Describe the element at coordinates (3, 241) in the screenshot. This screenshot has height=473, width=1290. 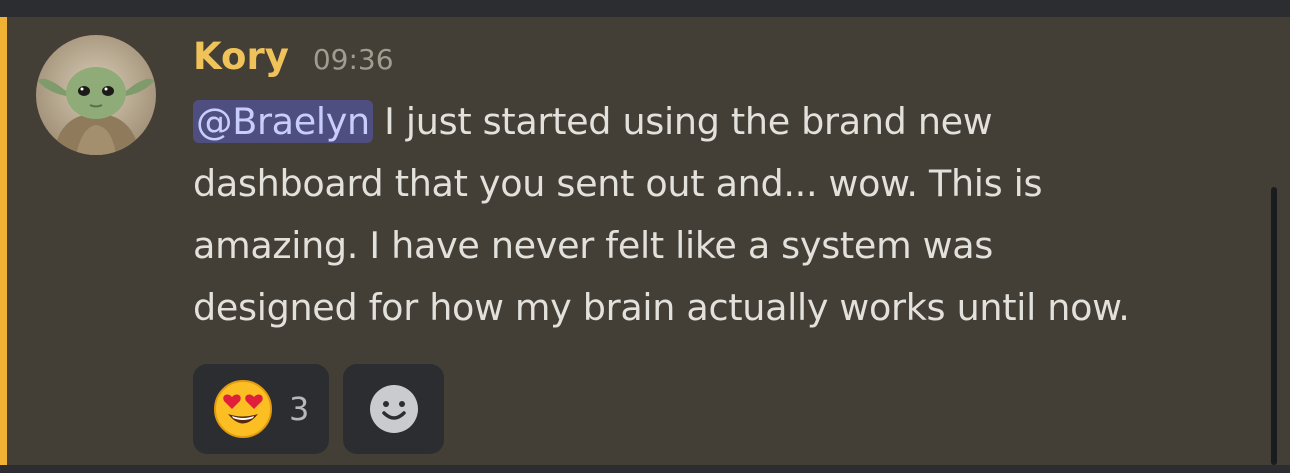
I see `mention-highlight-bar` at that location.